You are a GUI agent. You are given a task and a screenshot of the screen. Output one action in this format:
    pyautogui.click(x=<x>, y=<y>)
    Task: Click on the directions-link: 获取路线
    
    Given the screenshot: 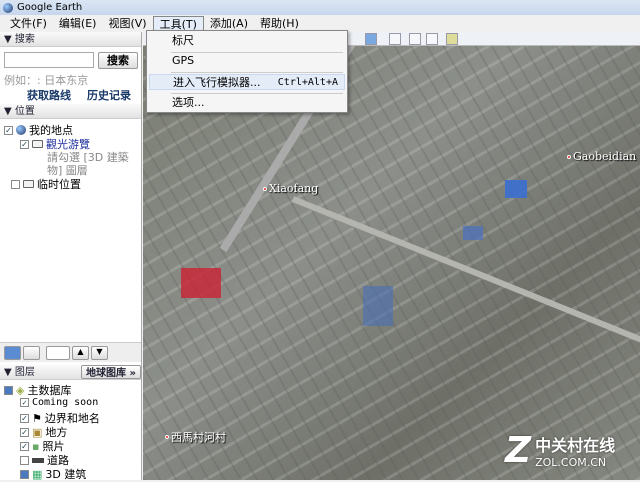 What is the action you would take?
    pyautogui.click(x=49, y=95)
    